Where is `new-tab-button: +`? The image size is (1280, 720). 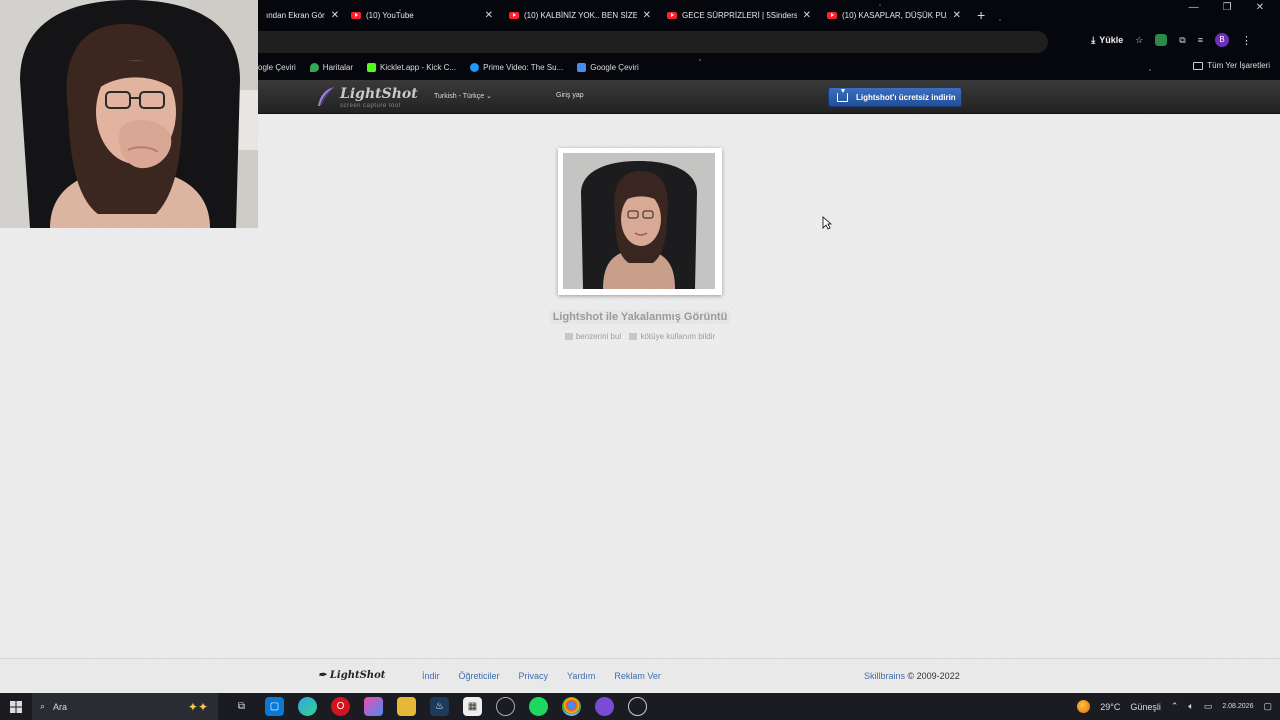
new-tab-button: + is located at coordinates (981, 15).